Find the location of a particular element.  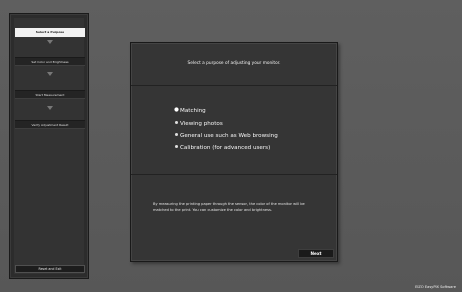

option-matching: Matching is located at coordinates (190, 111).